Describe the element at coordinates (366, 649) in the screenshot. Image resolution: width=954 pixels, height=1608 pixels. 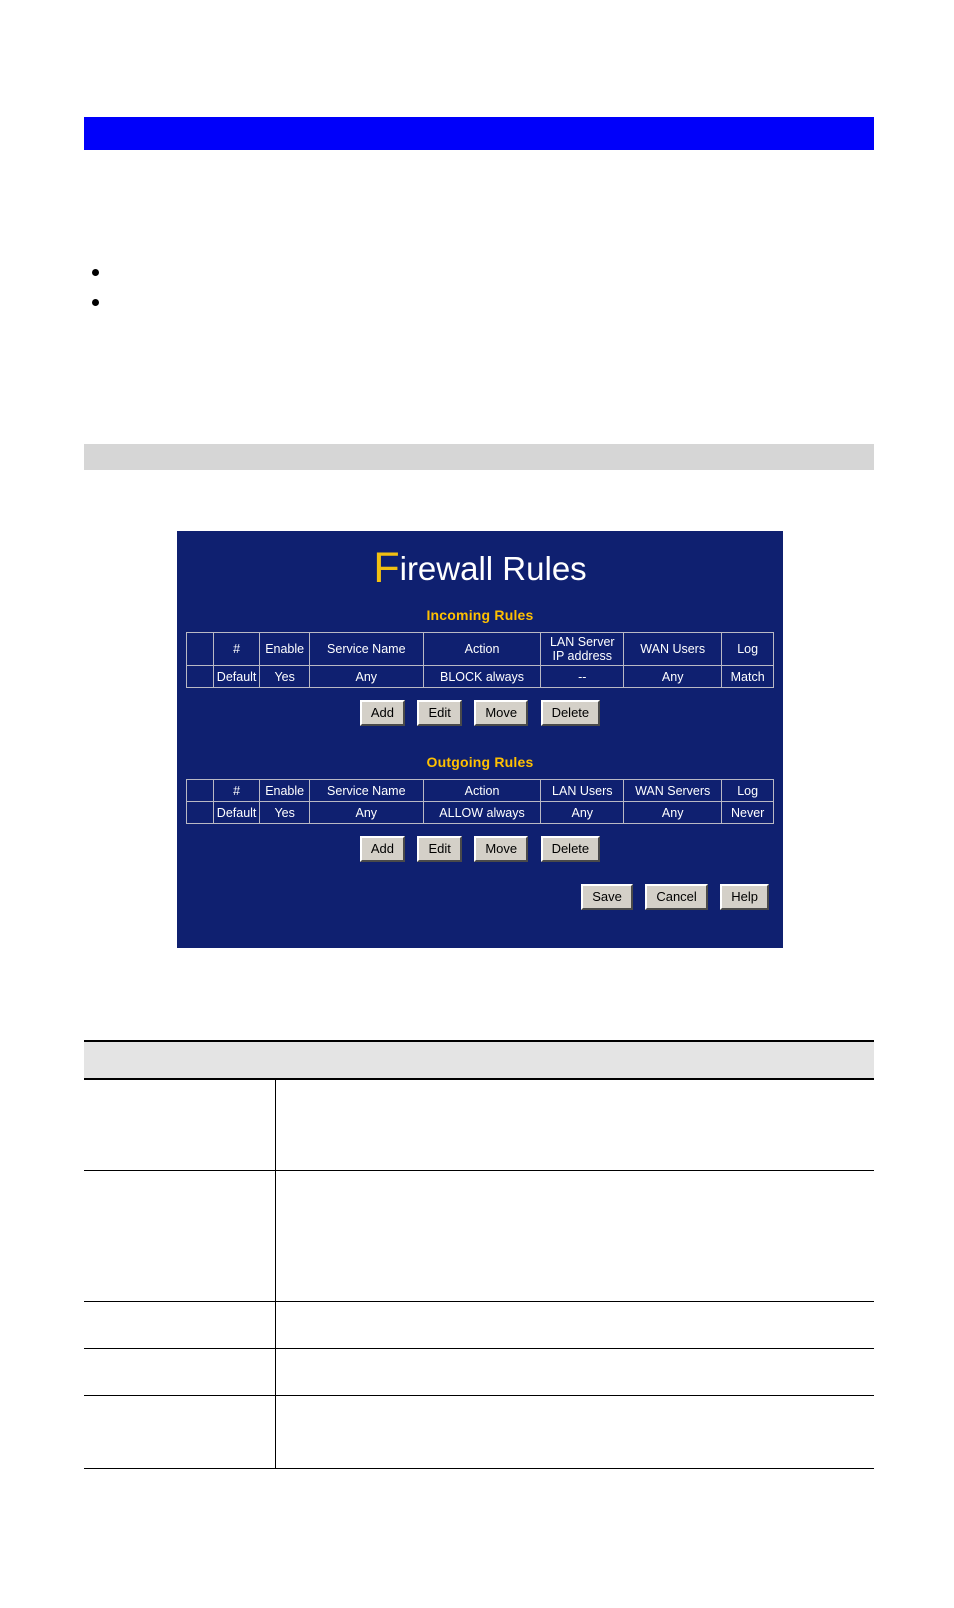
I see `incoming-header-service-name: Service Name` at that location.